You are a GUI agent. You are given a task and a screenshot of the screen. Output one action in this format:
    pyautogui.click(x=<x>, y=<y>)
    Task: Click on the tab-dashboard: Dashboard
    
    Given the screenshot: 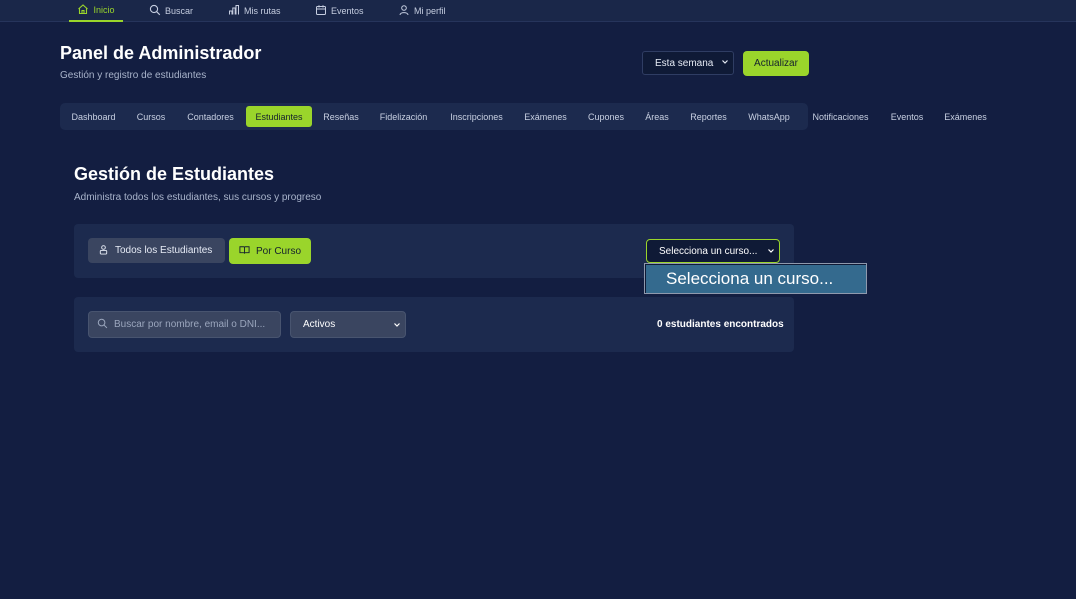 What is the action you would take?
    pyautogui.click(x=93, y=116)
    